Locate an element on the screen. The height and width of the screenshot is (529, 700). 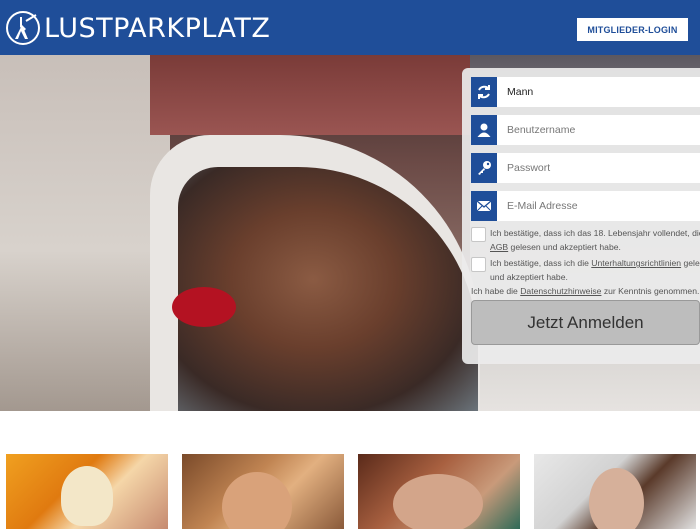
profile-thumbnails is located at coordinates (350, 491).